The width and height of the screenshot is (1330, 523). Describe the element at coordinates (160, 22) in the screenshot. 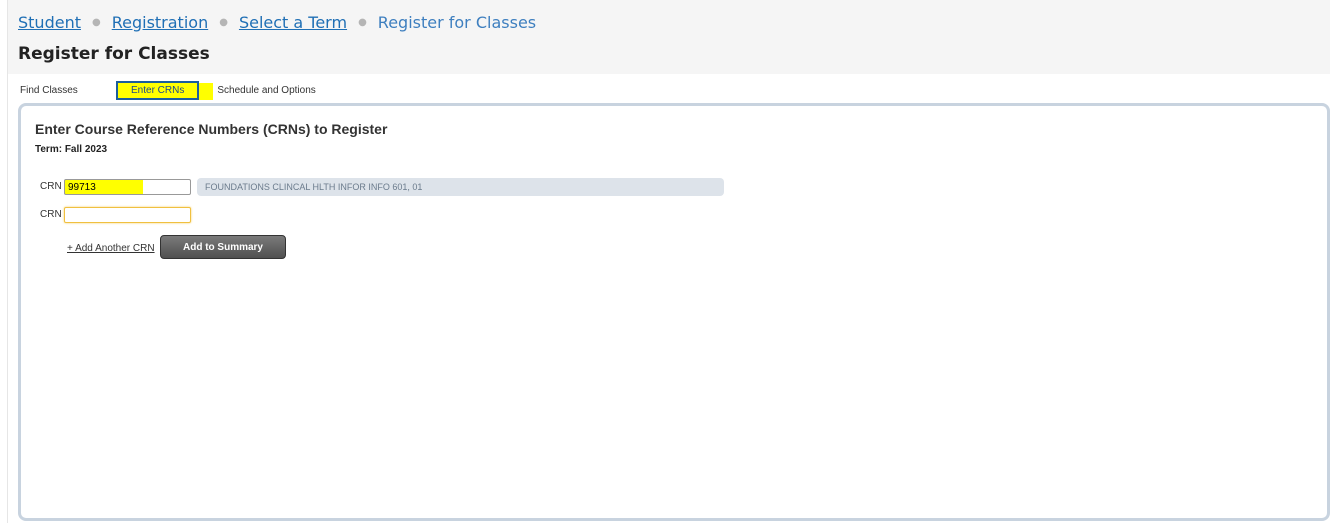

I see `breadcrumb-registration: Registration` at that location.